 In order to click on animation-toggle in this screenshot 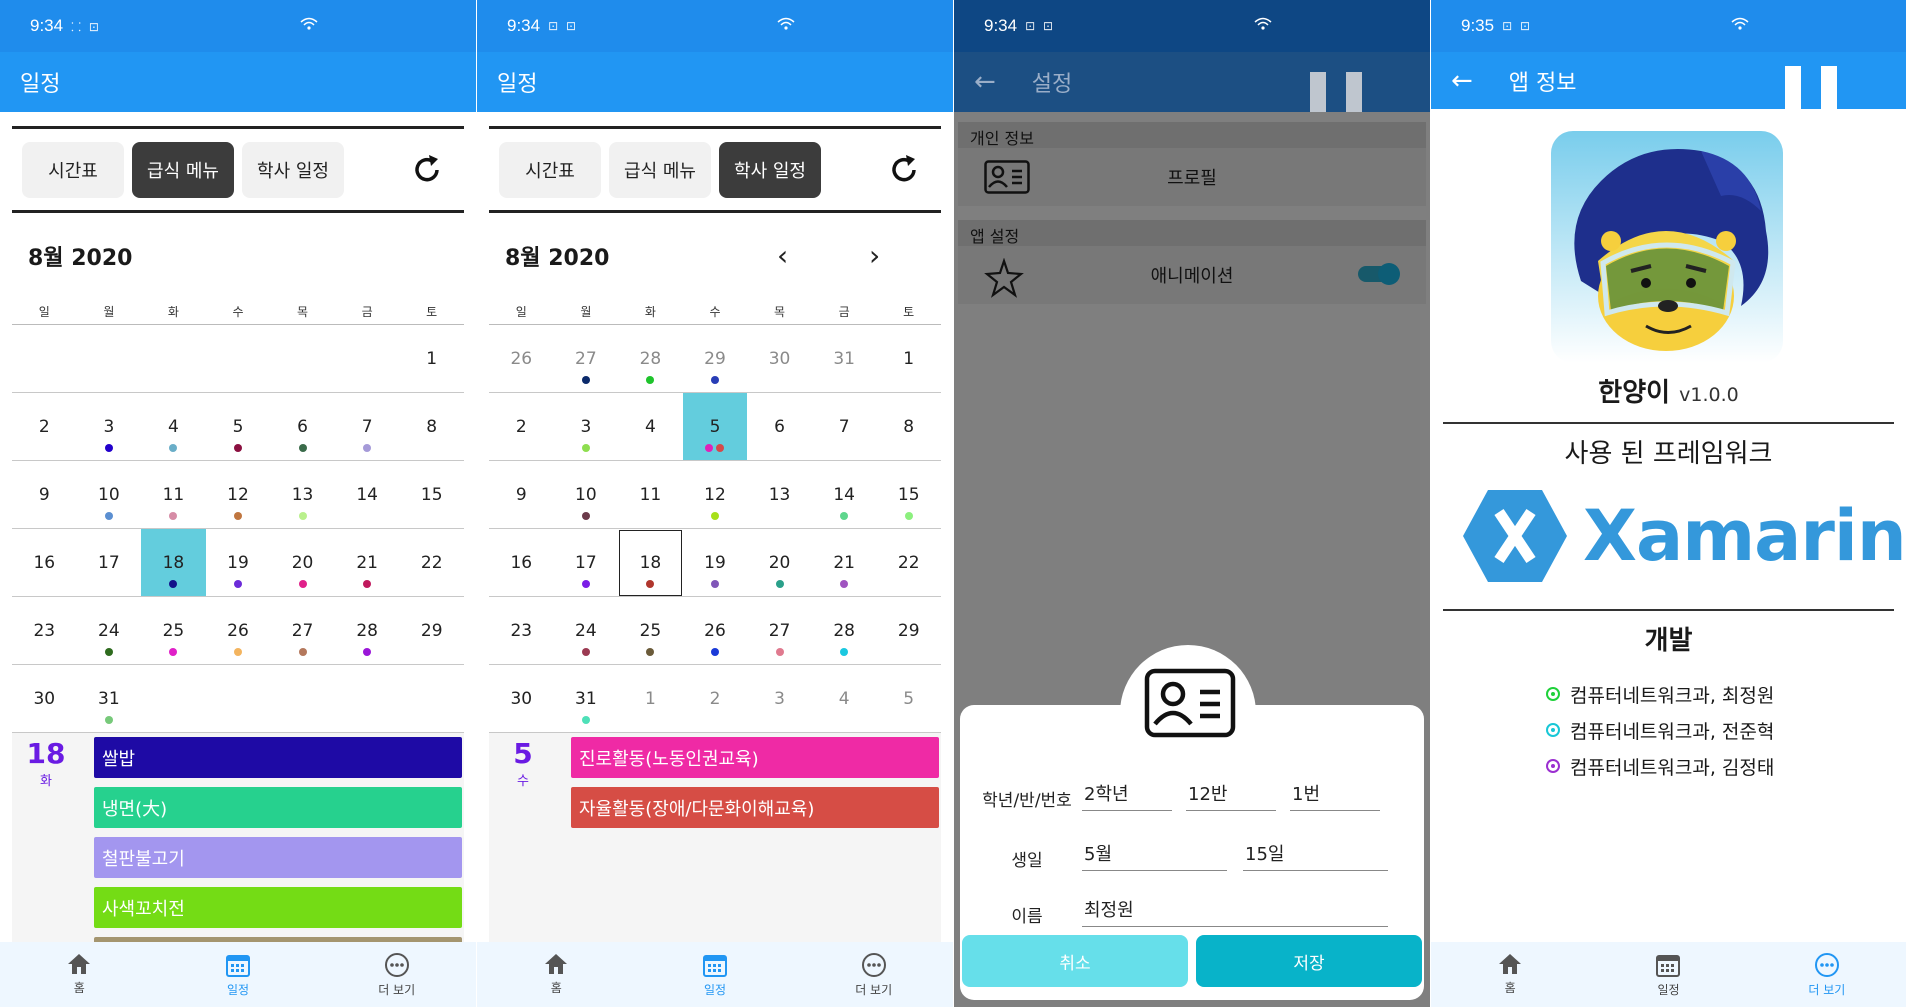, I will do `click(1379, 274)`.